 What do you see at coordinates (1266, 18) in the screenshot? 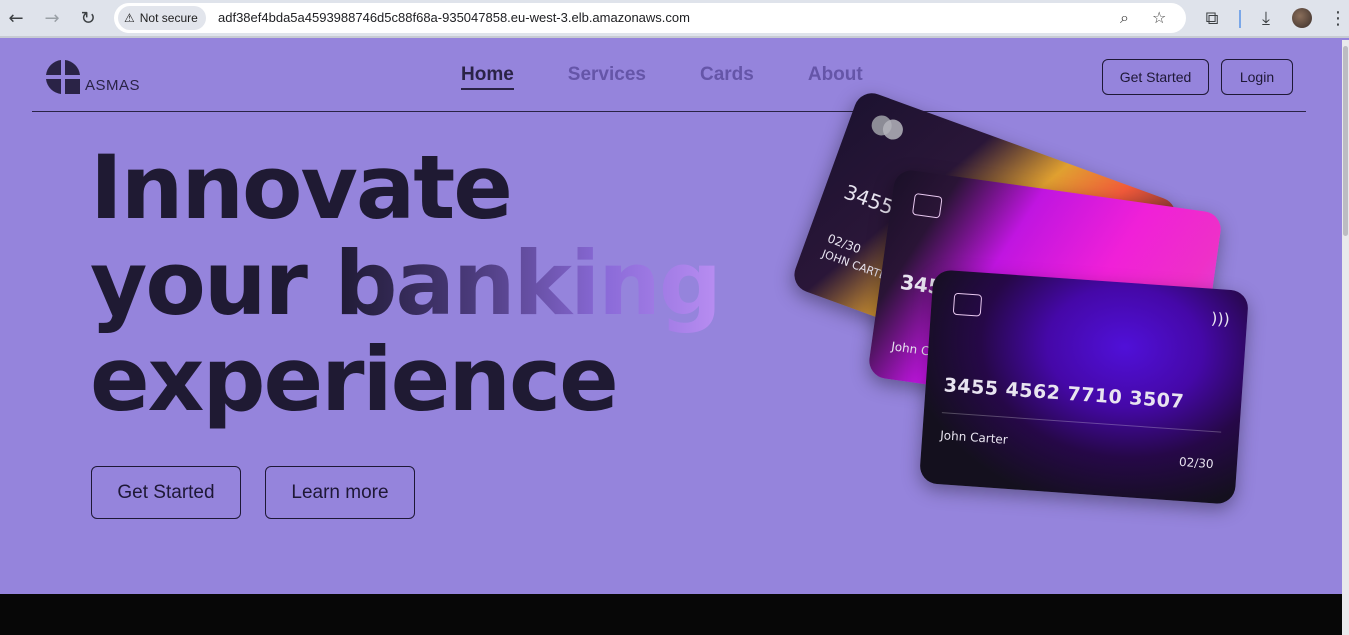
I see `download-icon: ⤓` at bounding box center [1266, 18].